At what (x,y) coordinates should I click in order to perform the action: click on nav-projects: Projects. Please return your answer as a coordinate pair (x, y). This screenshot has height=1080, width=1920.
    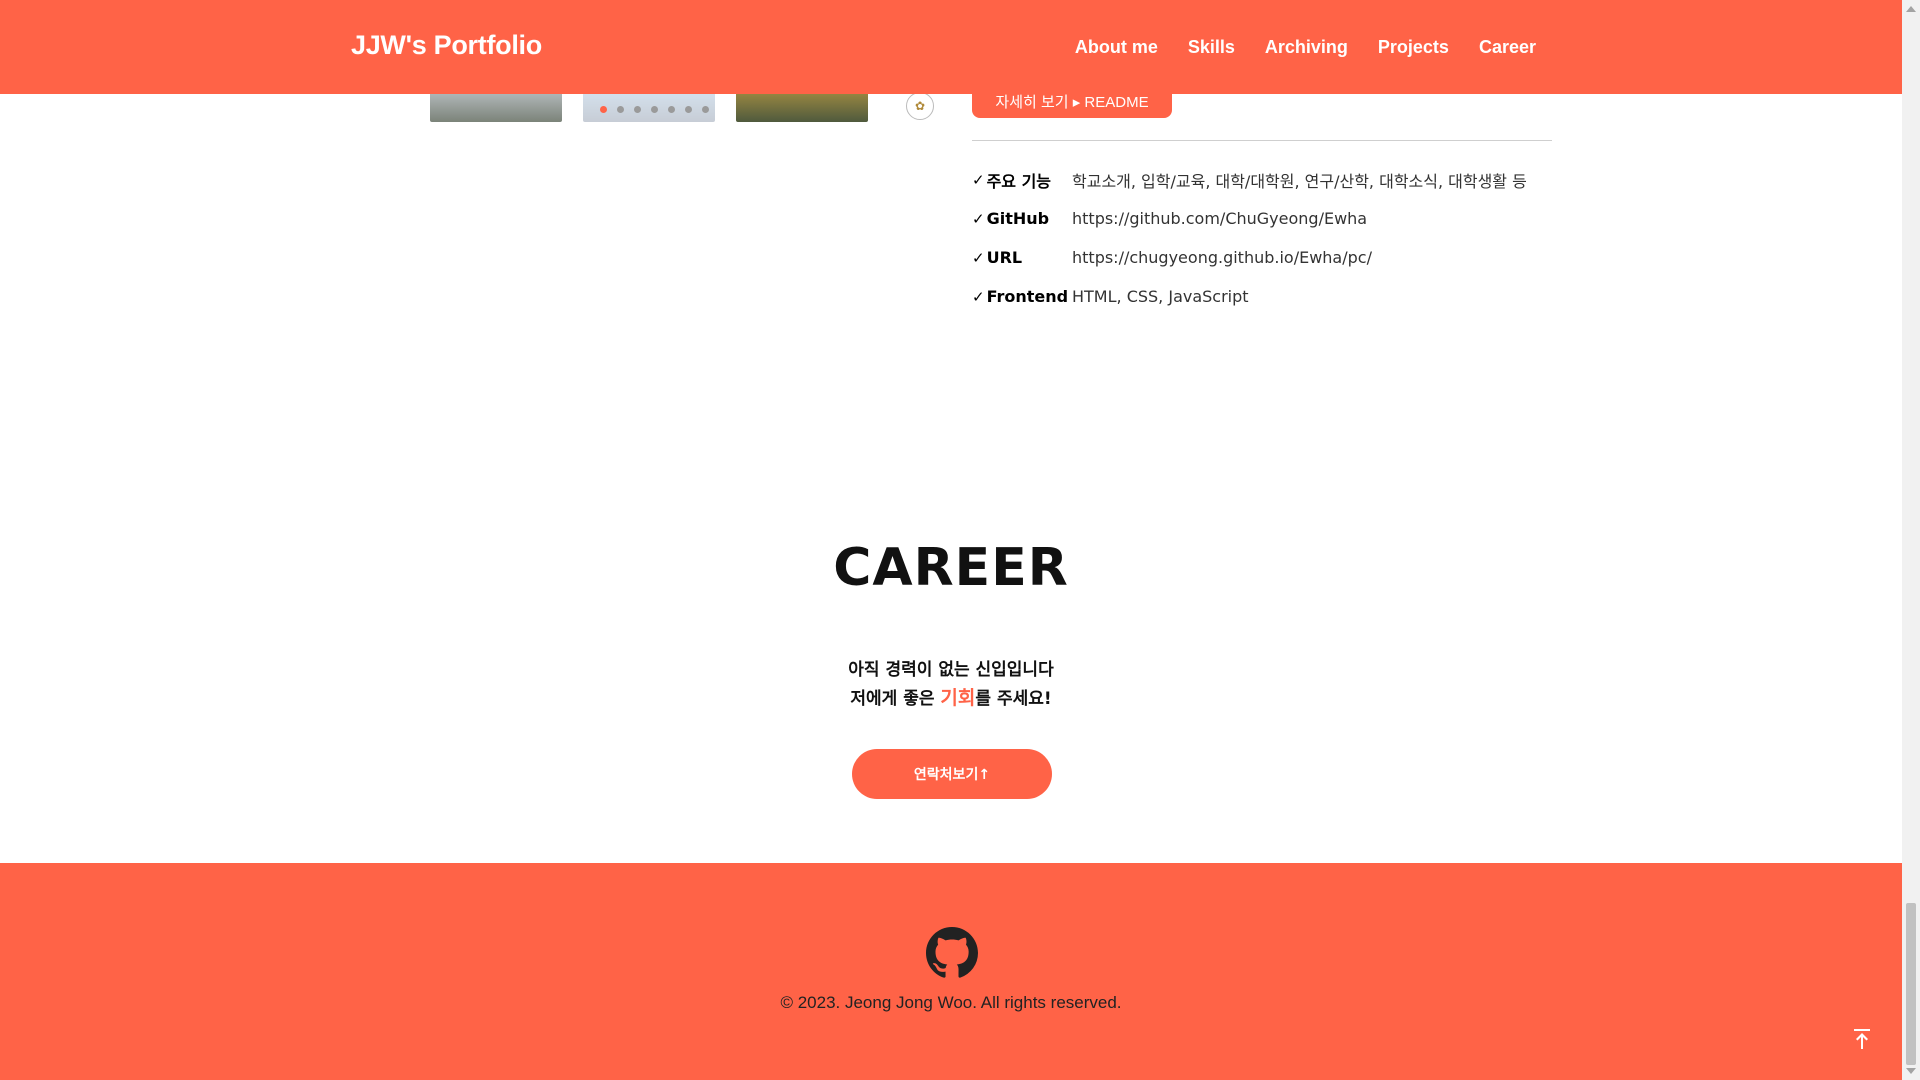
    Looking at the image, I should click on (1413, 47).